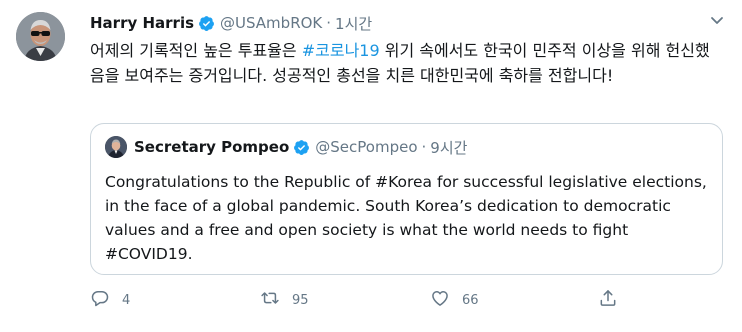  What do you see at coordinates (353, 23) in the screenshot?
I see `tweet-timestamp: 1시간` at bounding box center [353, 23].